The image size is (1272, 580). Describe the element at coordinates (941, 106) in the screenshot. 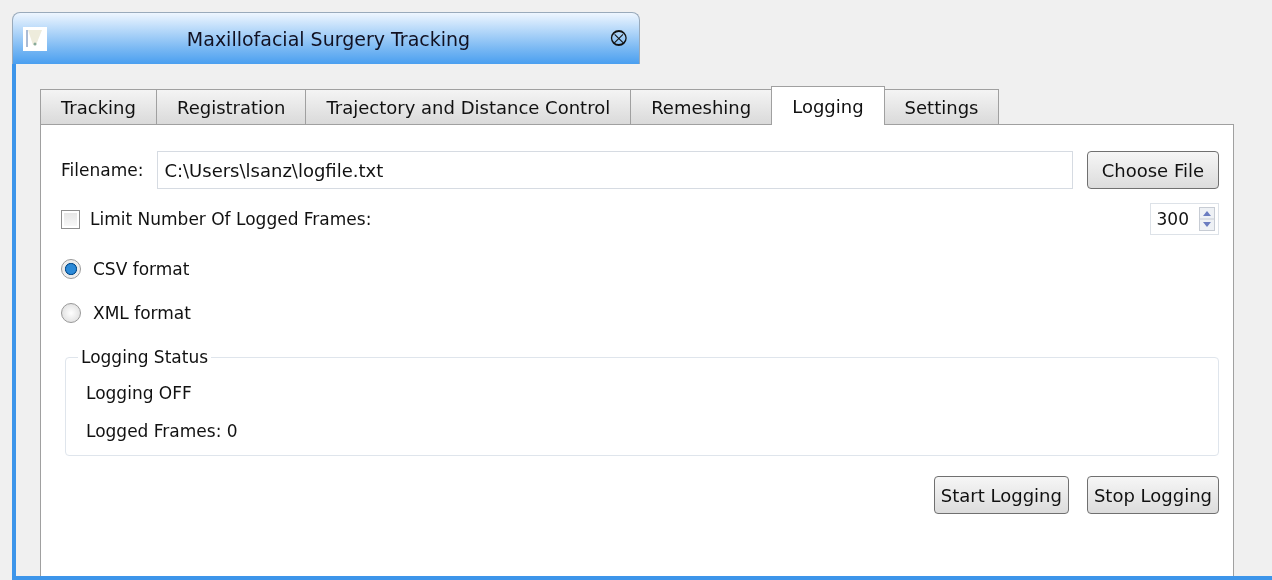

I see `tab: Settings` at that location.